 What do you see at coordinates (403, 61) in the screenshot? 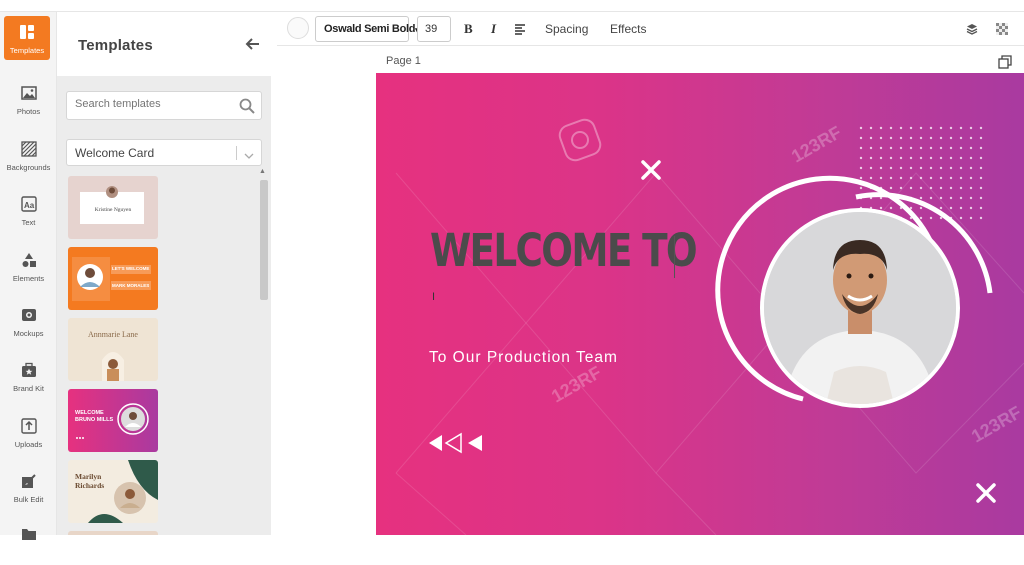
I see `page-label: Page 1` at bounding box center [403, 61].